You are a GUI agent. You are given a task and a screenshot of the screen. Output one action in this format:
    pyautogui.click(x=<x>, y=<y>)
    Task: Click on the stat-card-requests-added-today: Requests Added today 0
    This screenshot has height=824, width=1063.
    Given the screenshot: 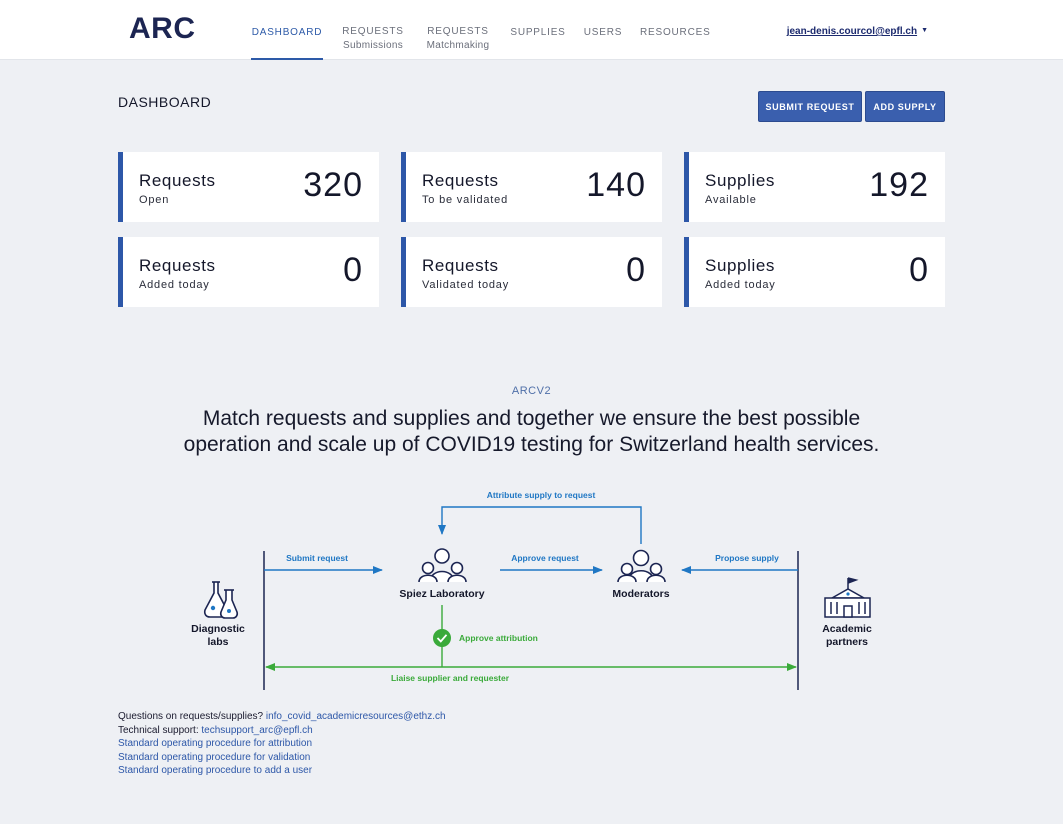 What is the action you would take?
    pyautogui.click(x=248, y=272)
    